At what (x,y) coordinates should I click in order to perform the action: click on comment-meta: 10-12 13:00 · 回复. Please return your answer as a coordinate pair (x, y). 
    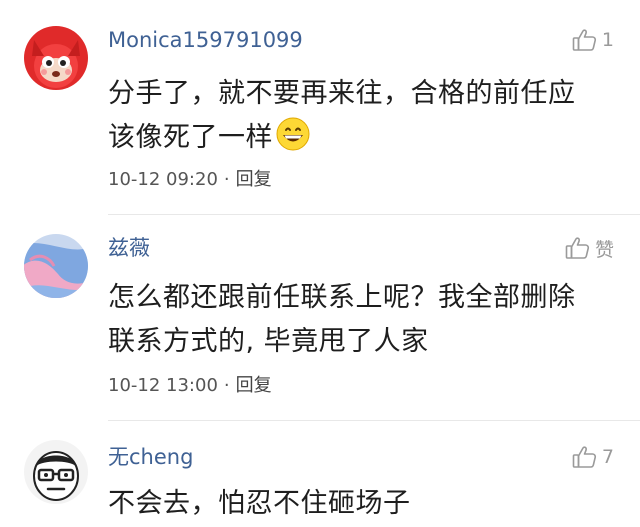
    Looking at the image, I should click on (190, 386).